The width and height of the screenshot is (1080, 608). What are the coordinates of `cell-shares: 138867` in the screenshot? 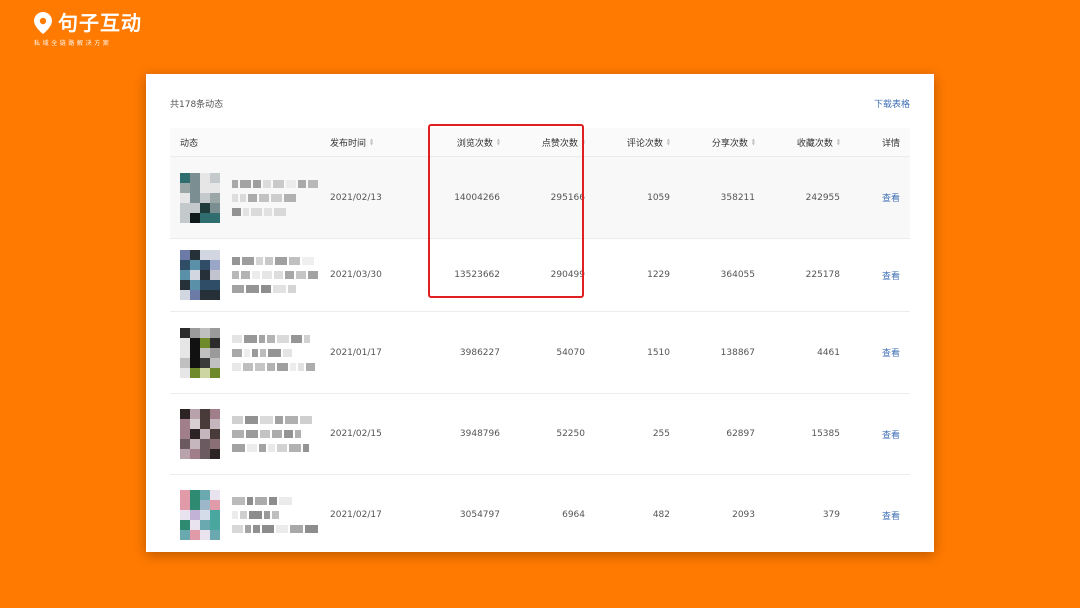 It's located at (737, 352).